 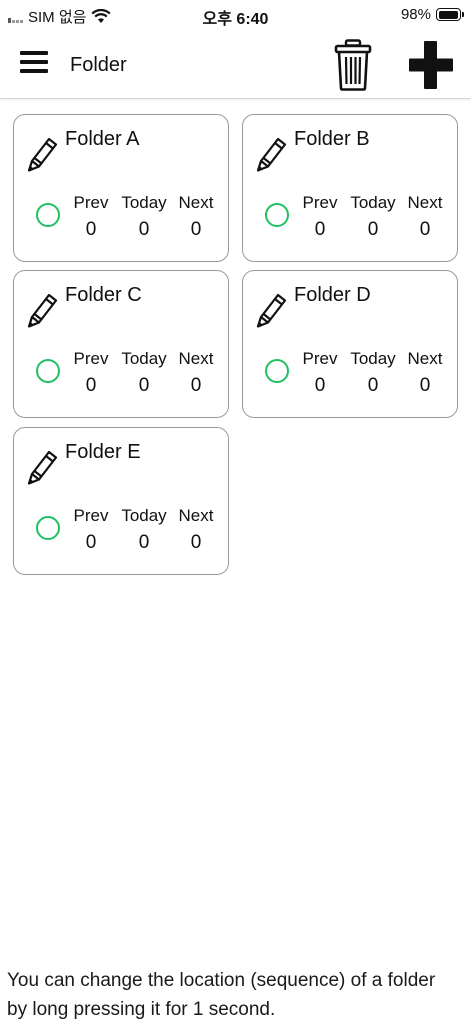 I want to click on folder-name: Folder A, so click(x=102, y=139).